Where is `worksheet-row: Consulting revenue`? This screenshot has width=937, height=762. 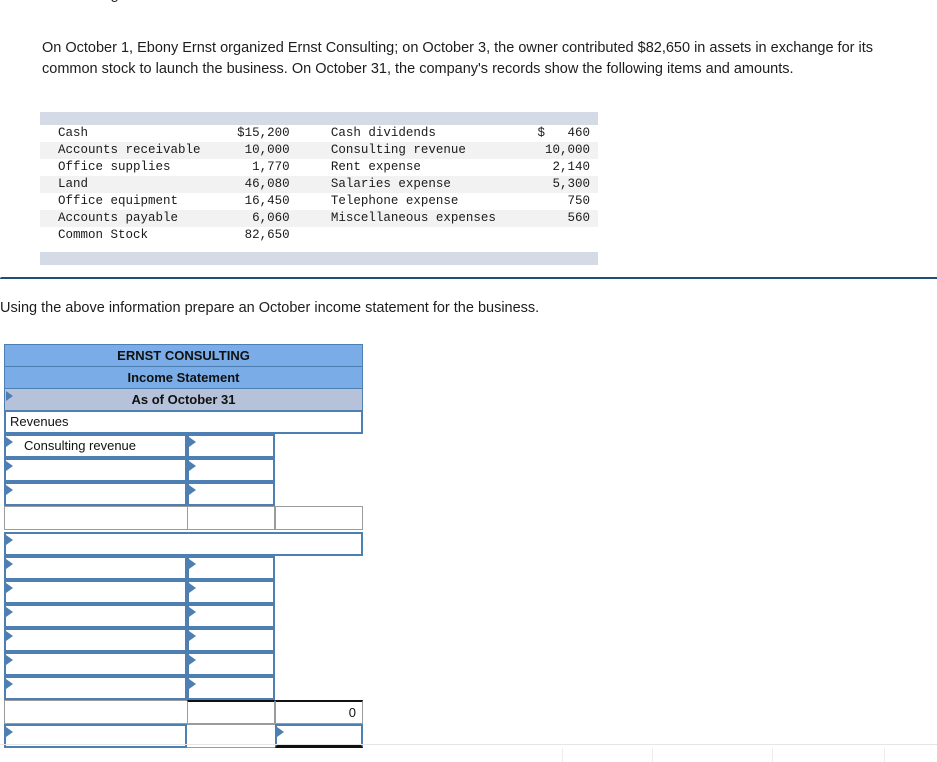
worksheet-row: Consulting revenue is located at coordinates (183, 446).